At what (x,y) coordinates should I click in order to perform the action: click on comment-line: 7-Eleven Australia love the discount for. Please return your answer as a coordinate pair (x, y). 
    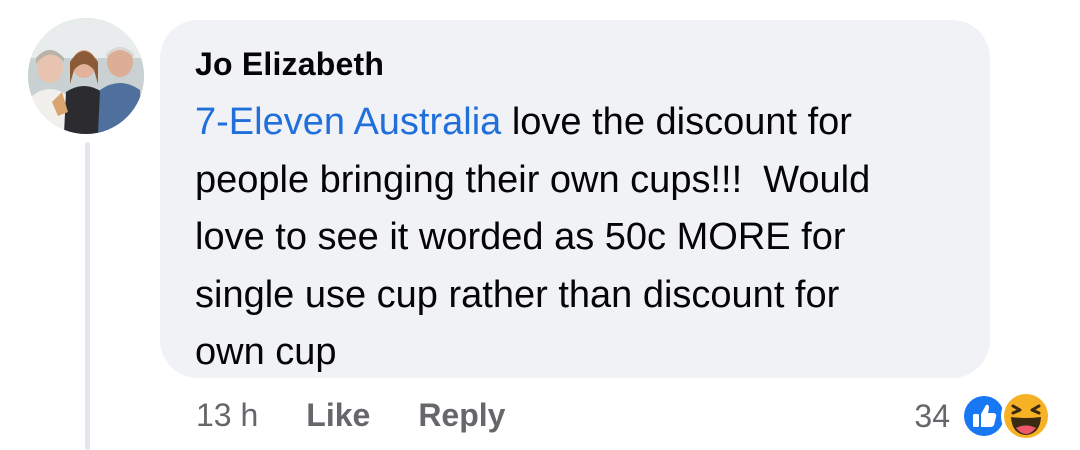
    Looking at the image, I should click on (585, 123).